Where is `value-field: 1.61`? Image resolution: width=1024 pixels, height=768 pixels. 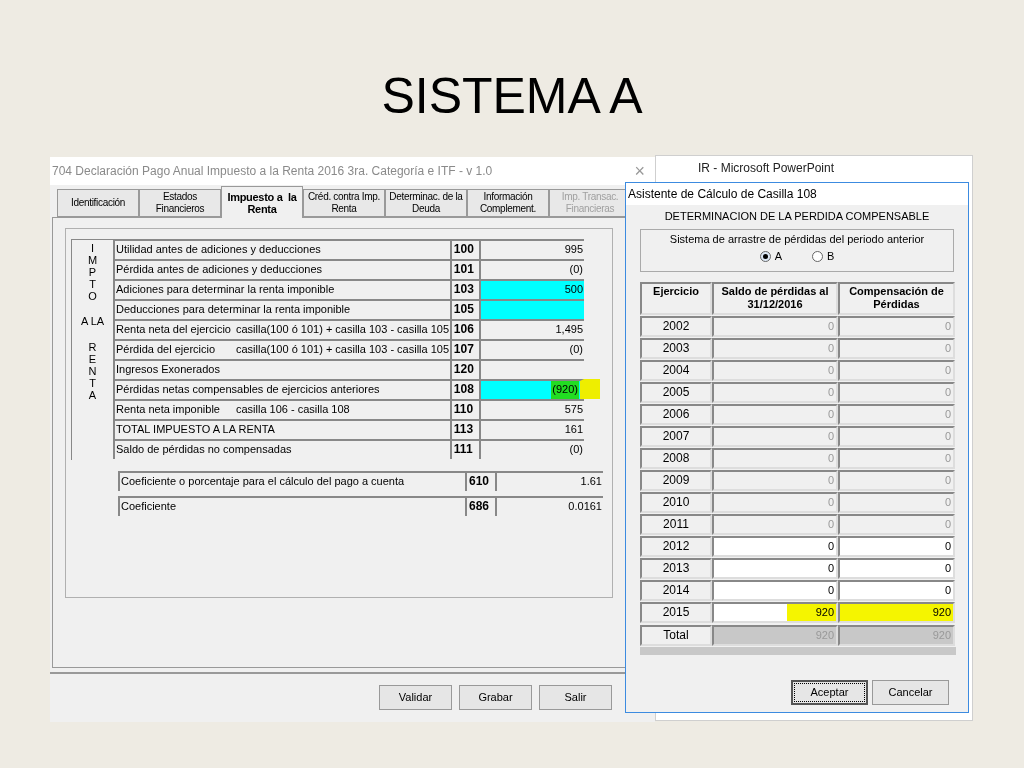 value-field: 1.61 is located at coordinates (549, 481).